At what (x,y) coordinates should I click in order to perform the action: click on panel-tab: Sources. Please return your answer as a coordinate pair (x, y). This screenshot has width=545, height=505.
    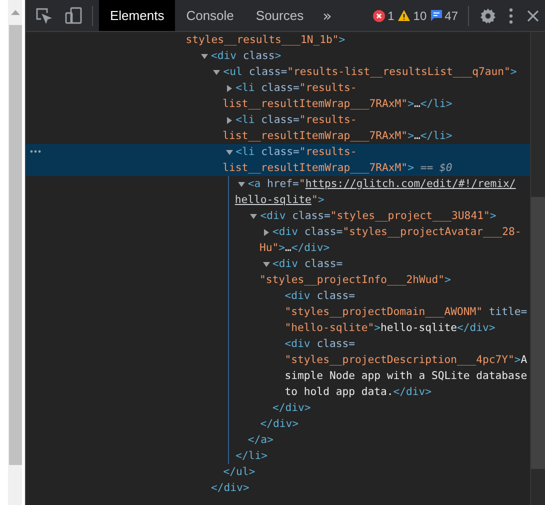
    Looking at the image, I should click on (279, 15).